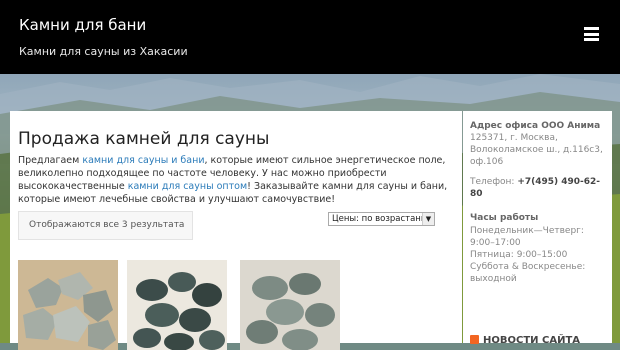  Describe the element at coordinates (535, 188) in the screenshot. I see `phone-line: Телефон: +7(495) 490-62-80` at that location.